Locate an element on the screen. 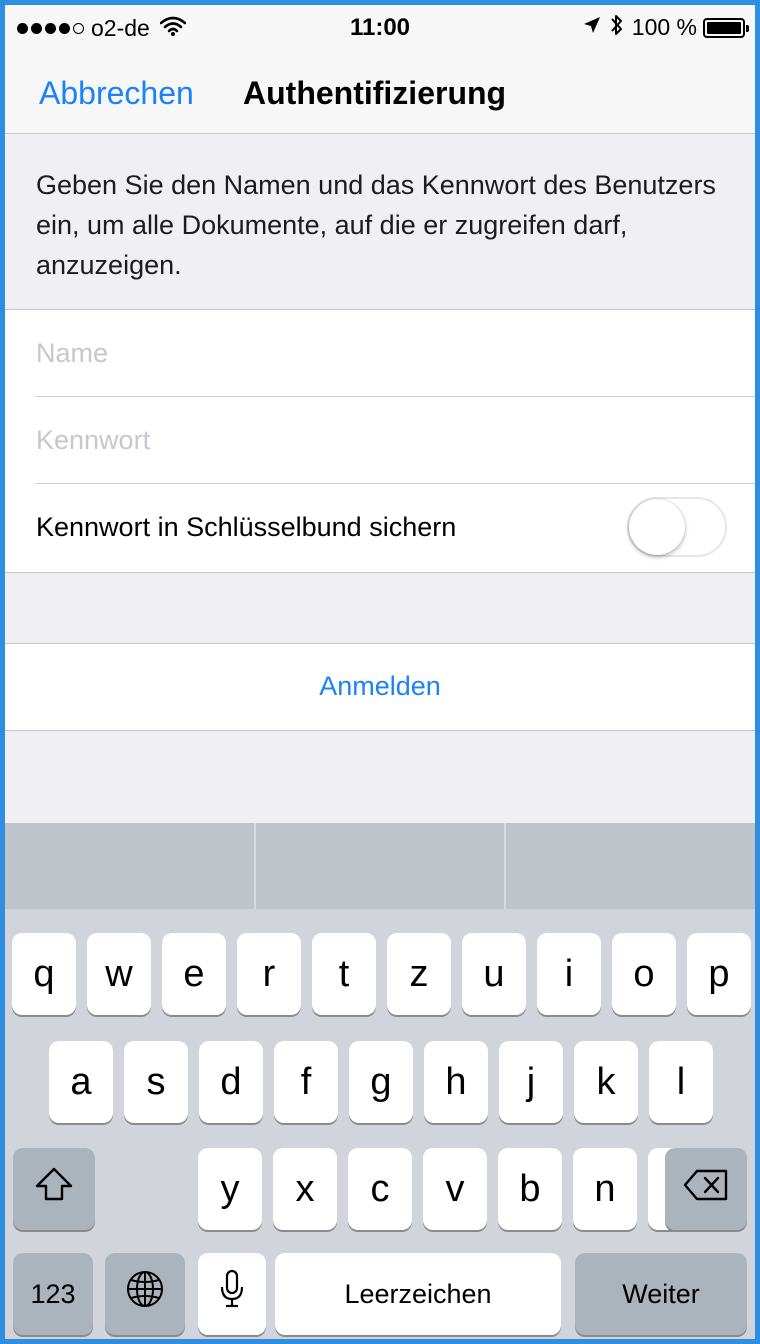 The height and width of the screenshot is (1344, 760). status-bar: o2-de 11:00 100 % is located at coordinates (380, 27).